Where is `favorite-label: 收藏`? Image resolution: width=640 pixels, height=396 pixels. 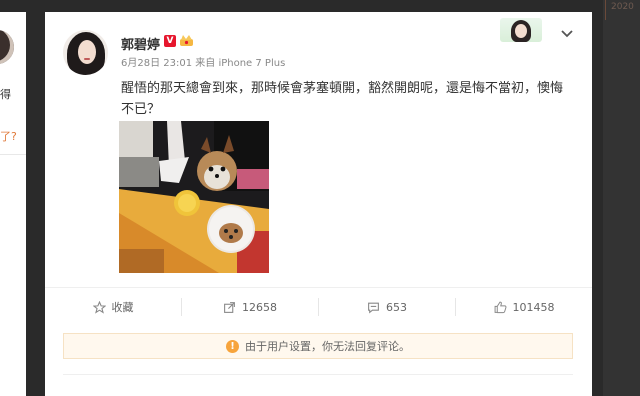
favorite-label: 收藏 is located at coordinates (122, 307).